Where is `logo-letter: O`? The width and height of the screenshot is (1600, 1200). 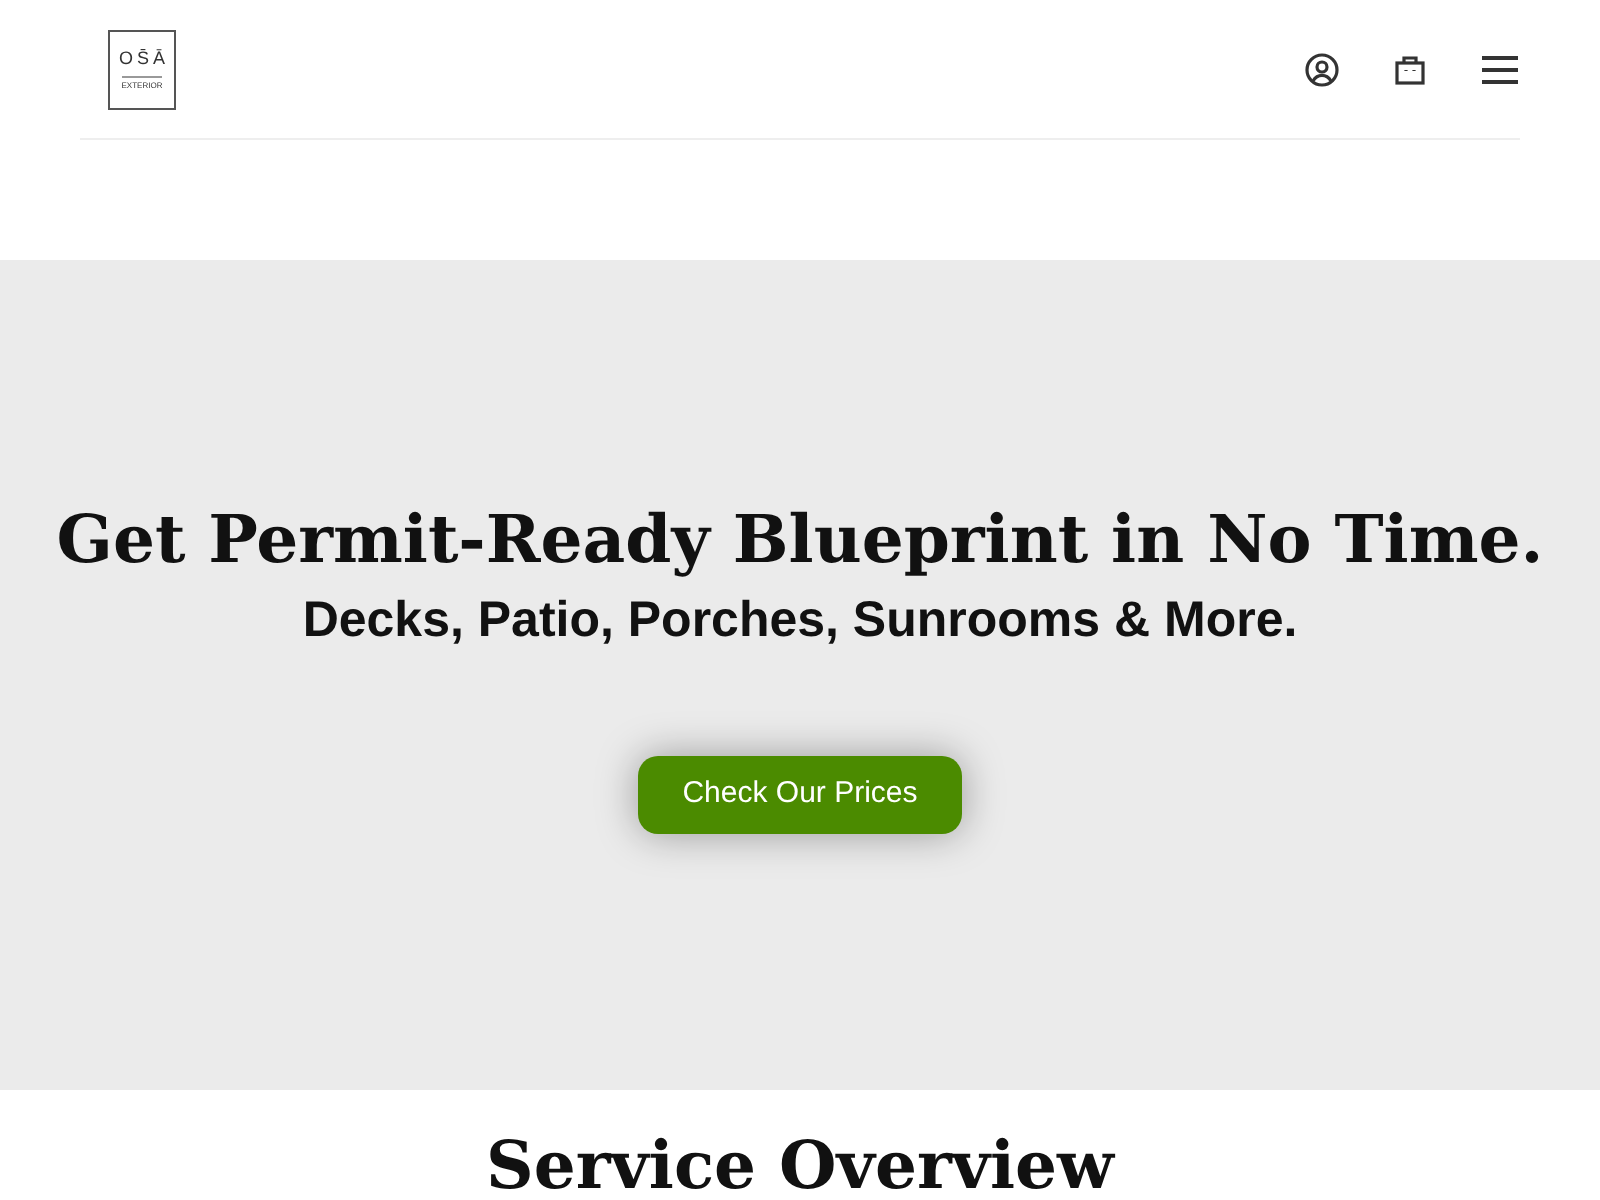
logo-letter: O is located at coordinates (125, 58).